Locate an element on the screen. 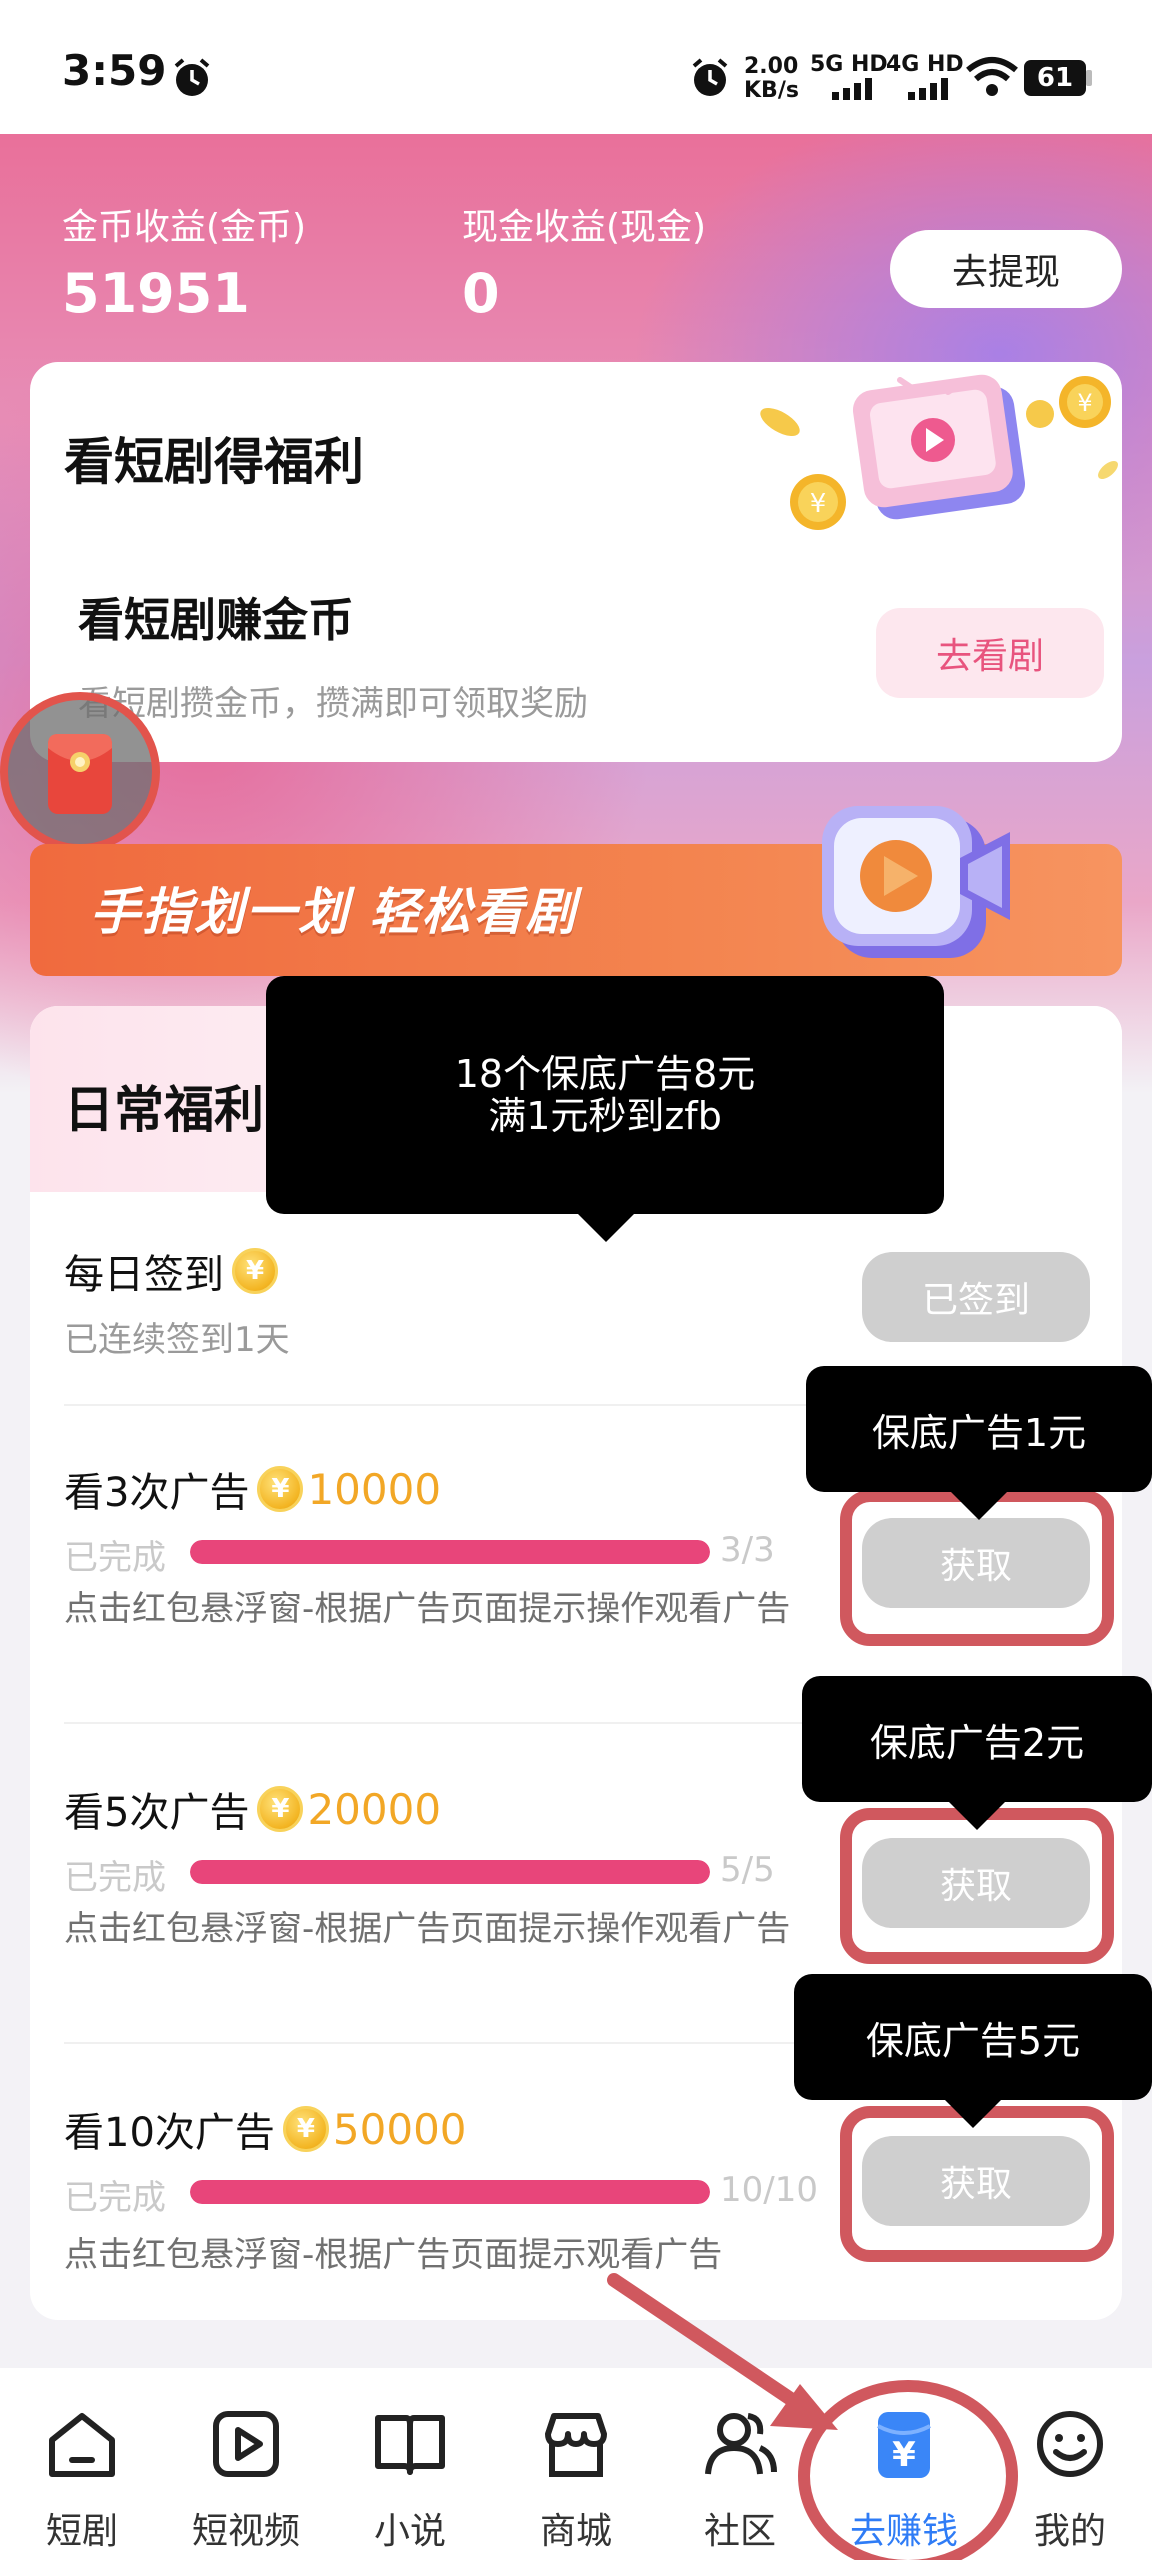 The width and height of the screenshot is (1152, 2560). status-time: 3:59 is located at coordinates (114, 70).